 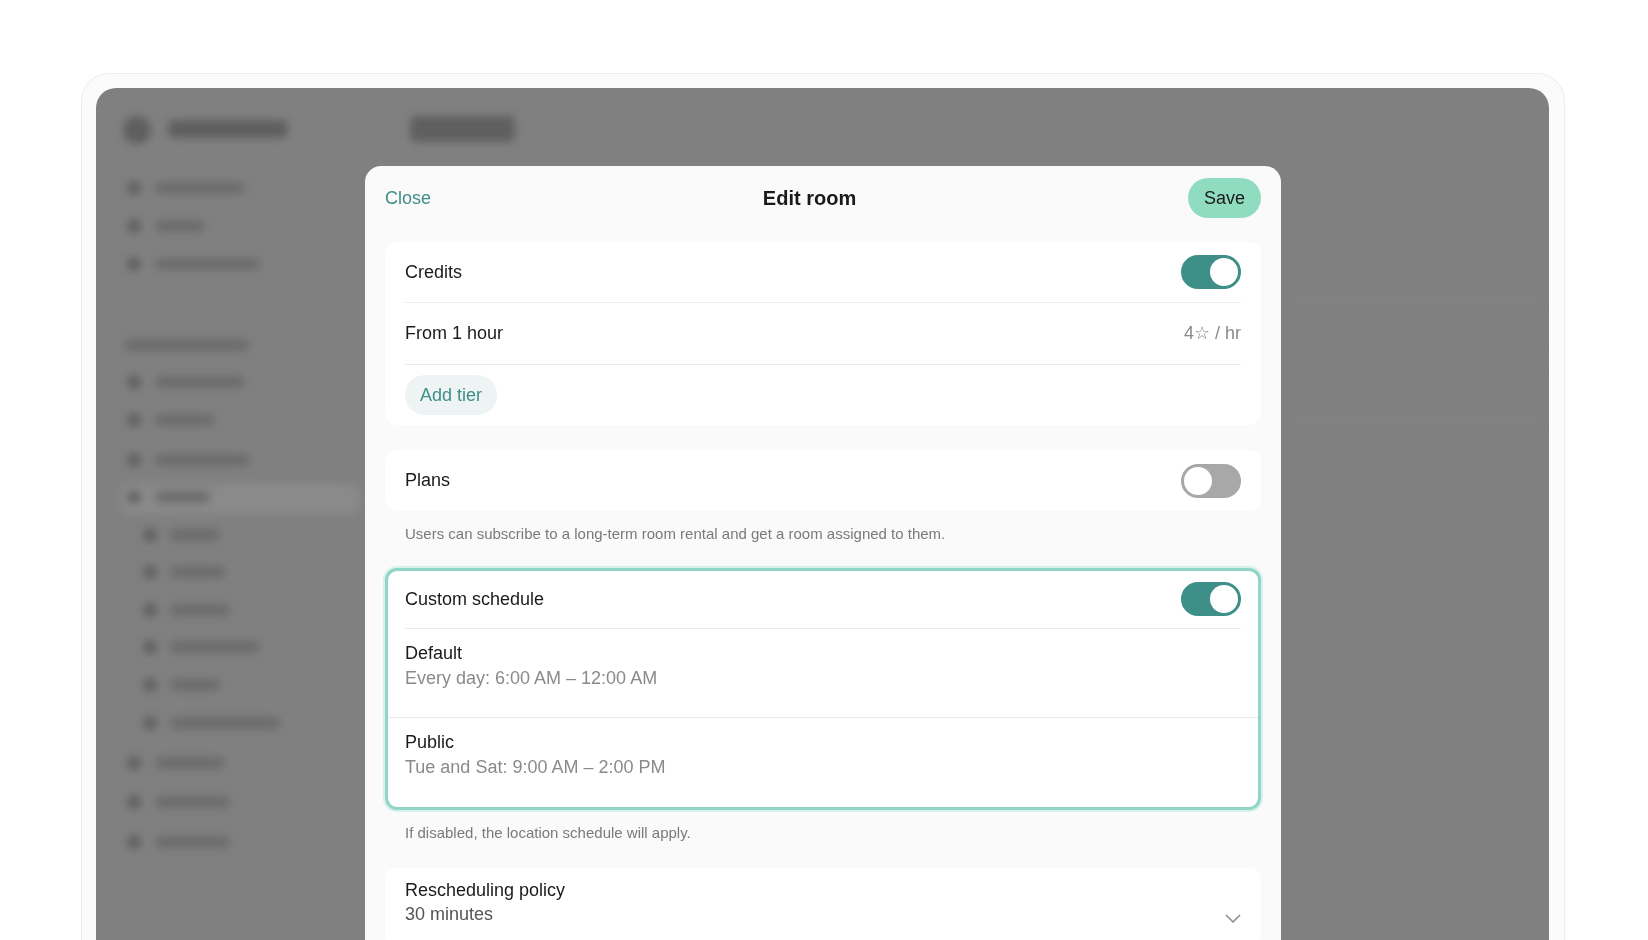 I want to click on tier-label: From 1 hour, so click(x=454, y=333).